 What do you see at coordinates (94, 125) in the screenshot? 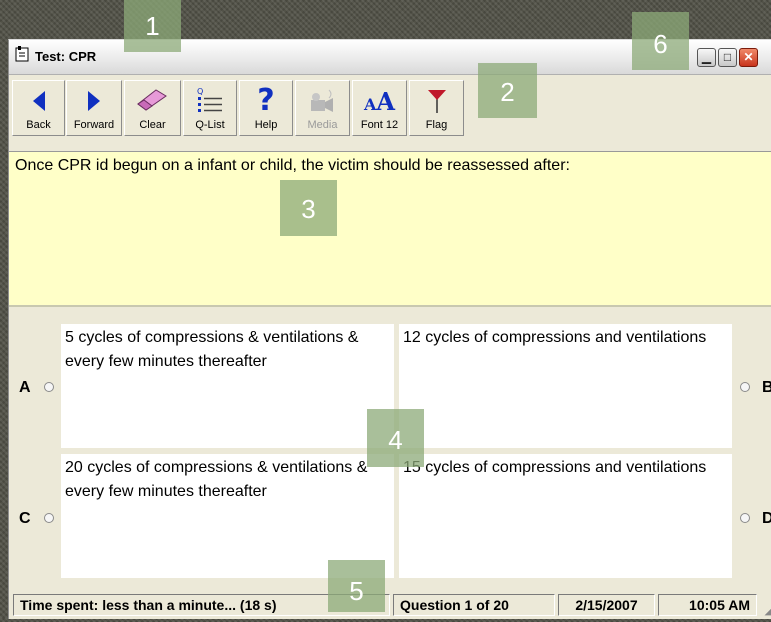
I see `forward-label: Forward` at bounding box center [94, 125].